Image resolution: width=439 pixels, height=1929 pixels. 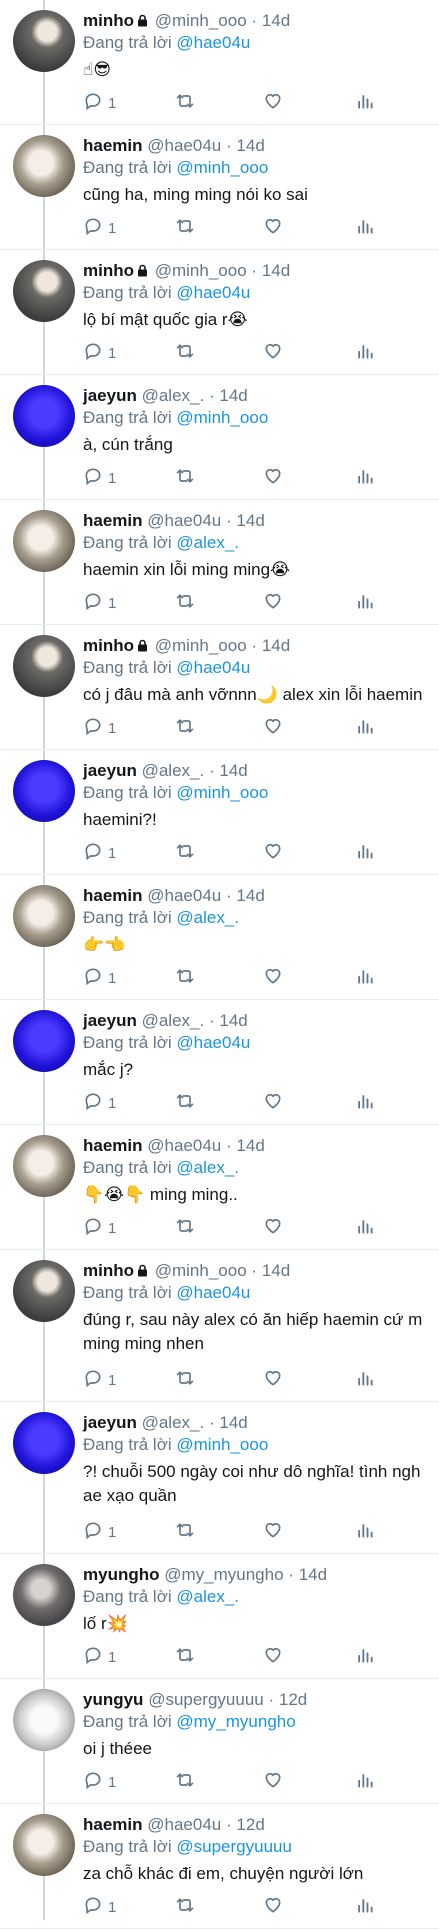 I want to click on mention-link: @my_myungho, so click(x=235, y=1721).